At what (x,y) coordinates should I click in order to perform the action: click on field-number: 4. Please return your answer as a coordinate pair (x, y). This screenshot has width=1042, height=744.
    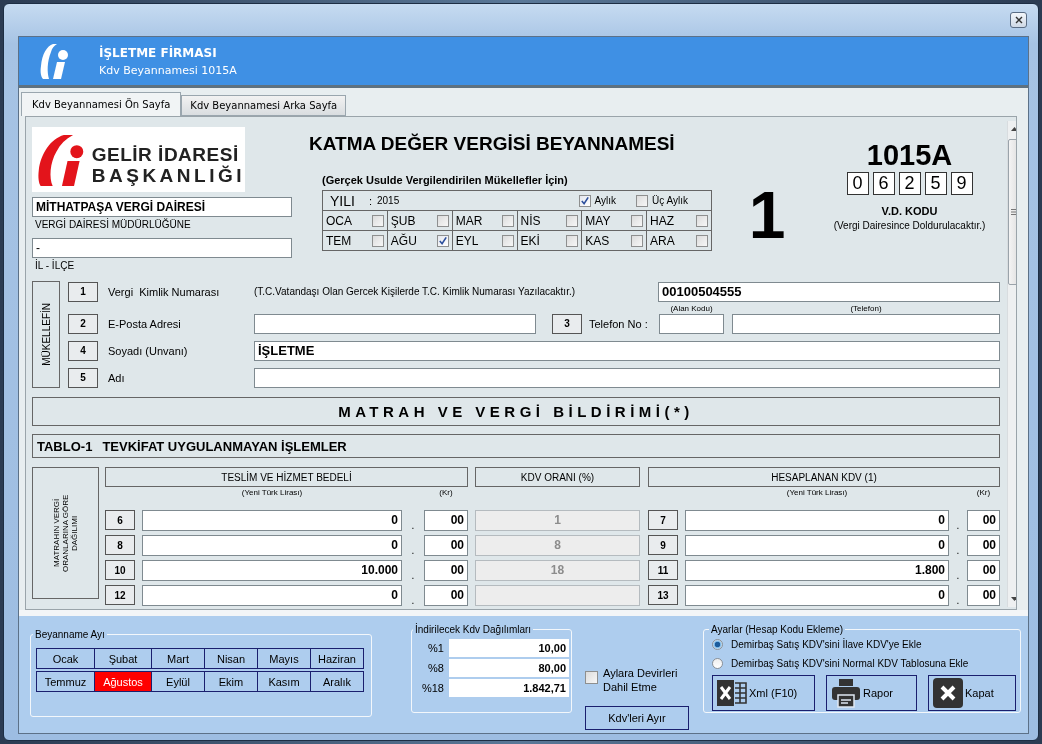
    Looking at the image, I should click on (83, 350).